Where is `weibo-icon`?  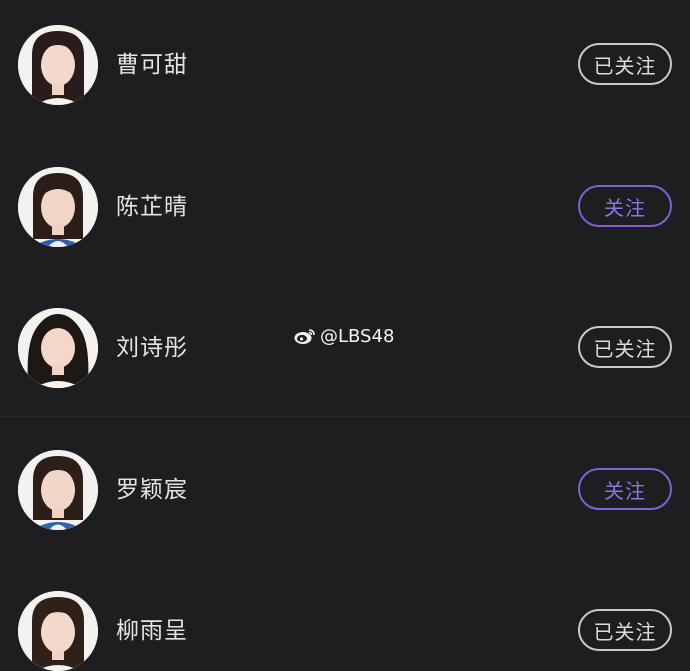
weibo-icon is located at coordinates (305, 336).